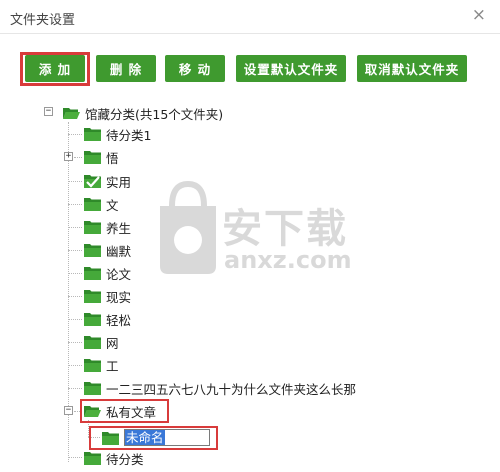  I want to click on tree-item: 悟, so click(101, 157).